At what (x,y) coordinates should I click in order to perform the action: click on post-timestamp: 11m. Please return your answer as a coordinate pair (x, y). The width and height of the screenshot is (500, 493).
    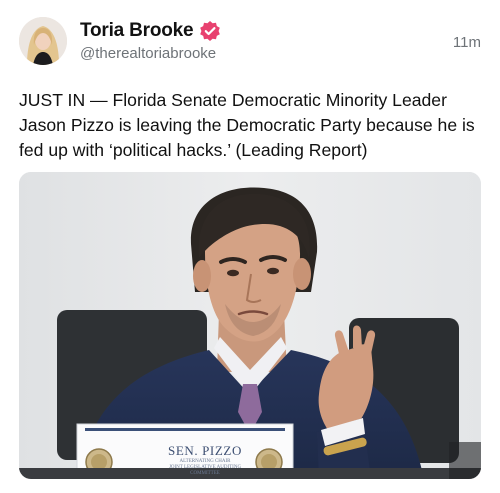
    Looking at the image, I should click on (467, 42).